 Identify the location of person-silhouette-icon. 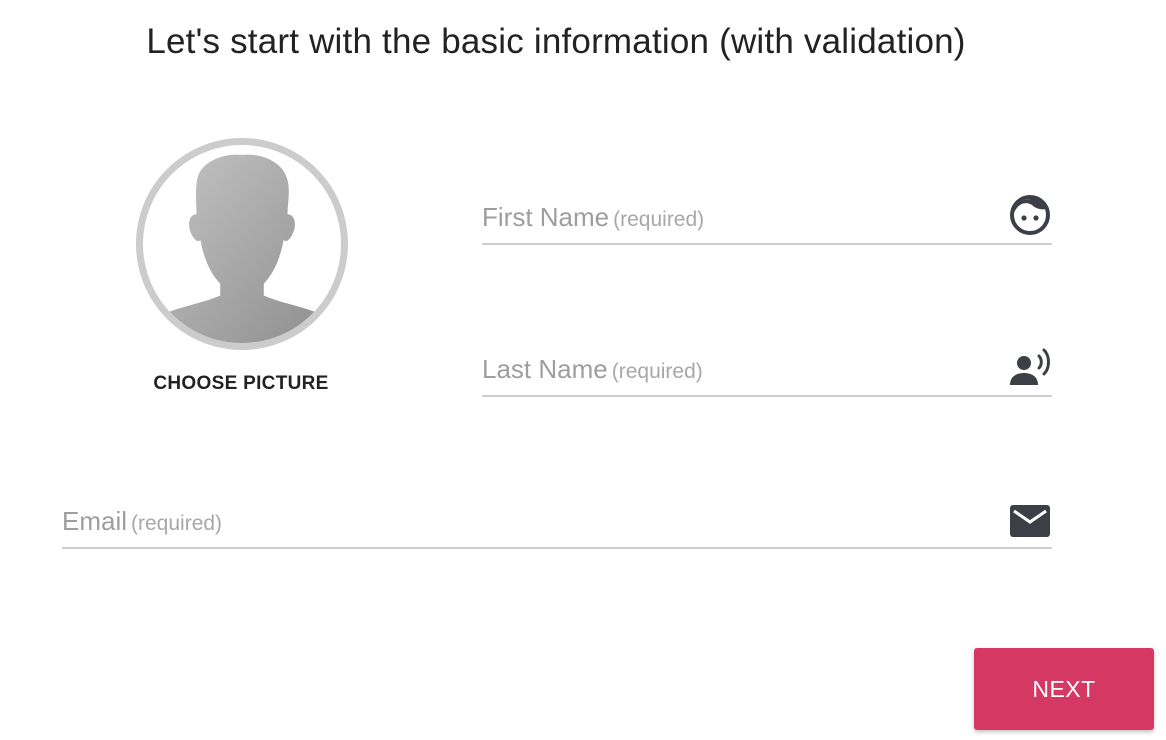
(242, 248).